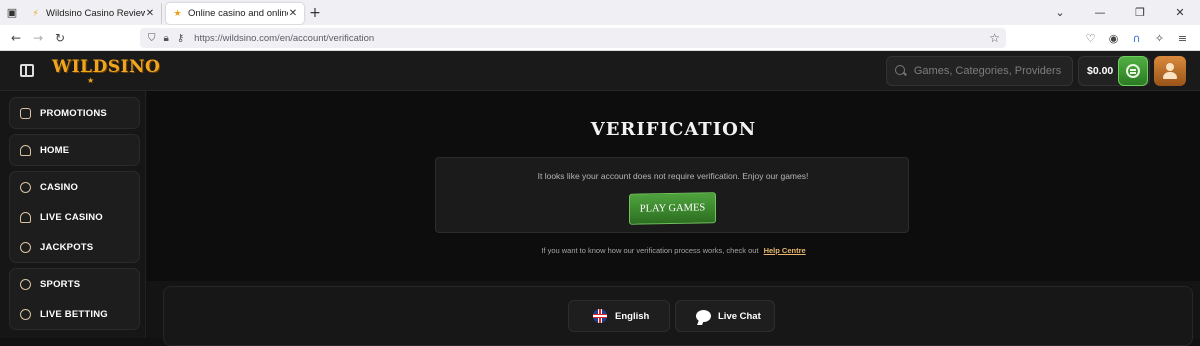 The image size is (1200, 346). I want to click on menu-icon: ≡, so click(1182, 38).